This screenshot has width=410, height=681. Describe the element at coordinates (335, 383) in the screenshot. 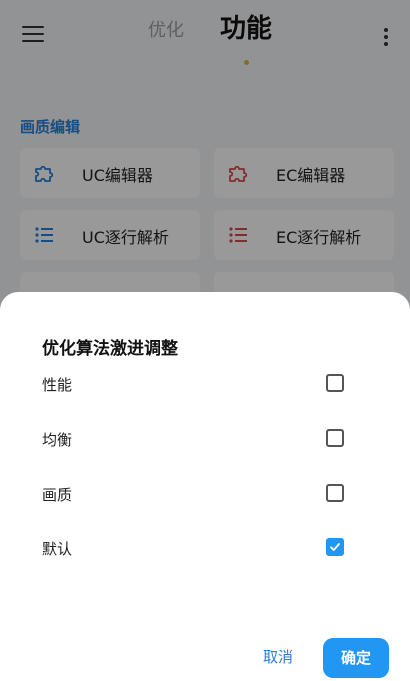

I see `performance-checkbox` at that location.